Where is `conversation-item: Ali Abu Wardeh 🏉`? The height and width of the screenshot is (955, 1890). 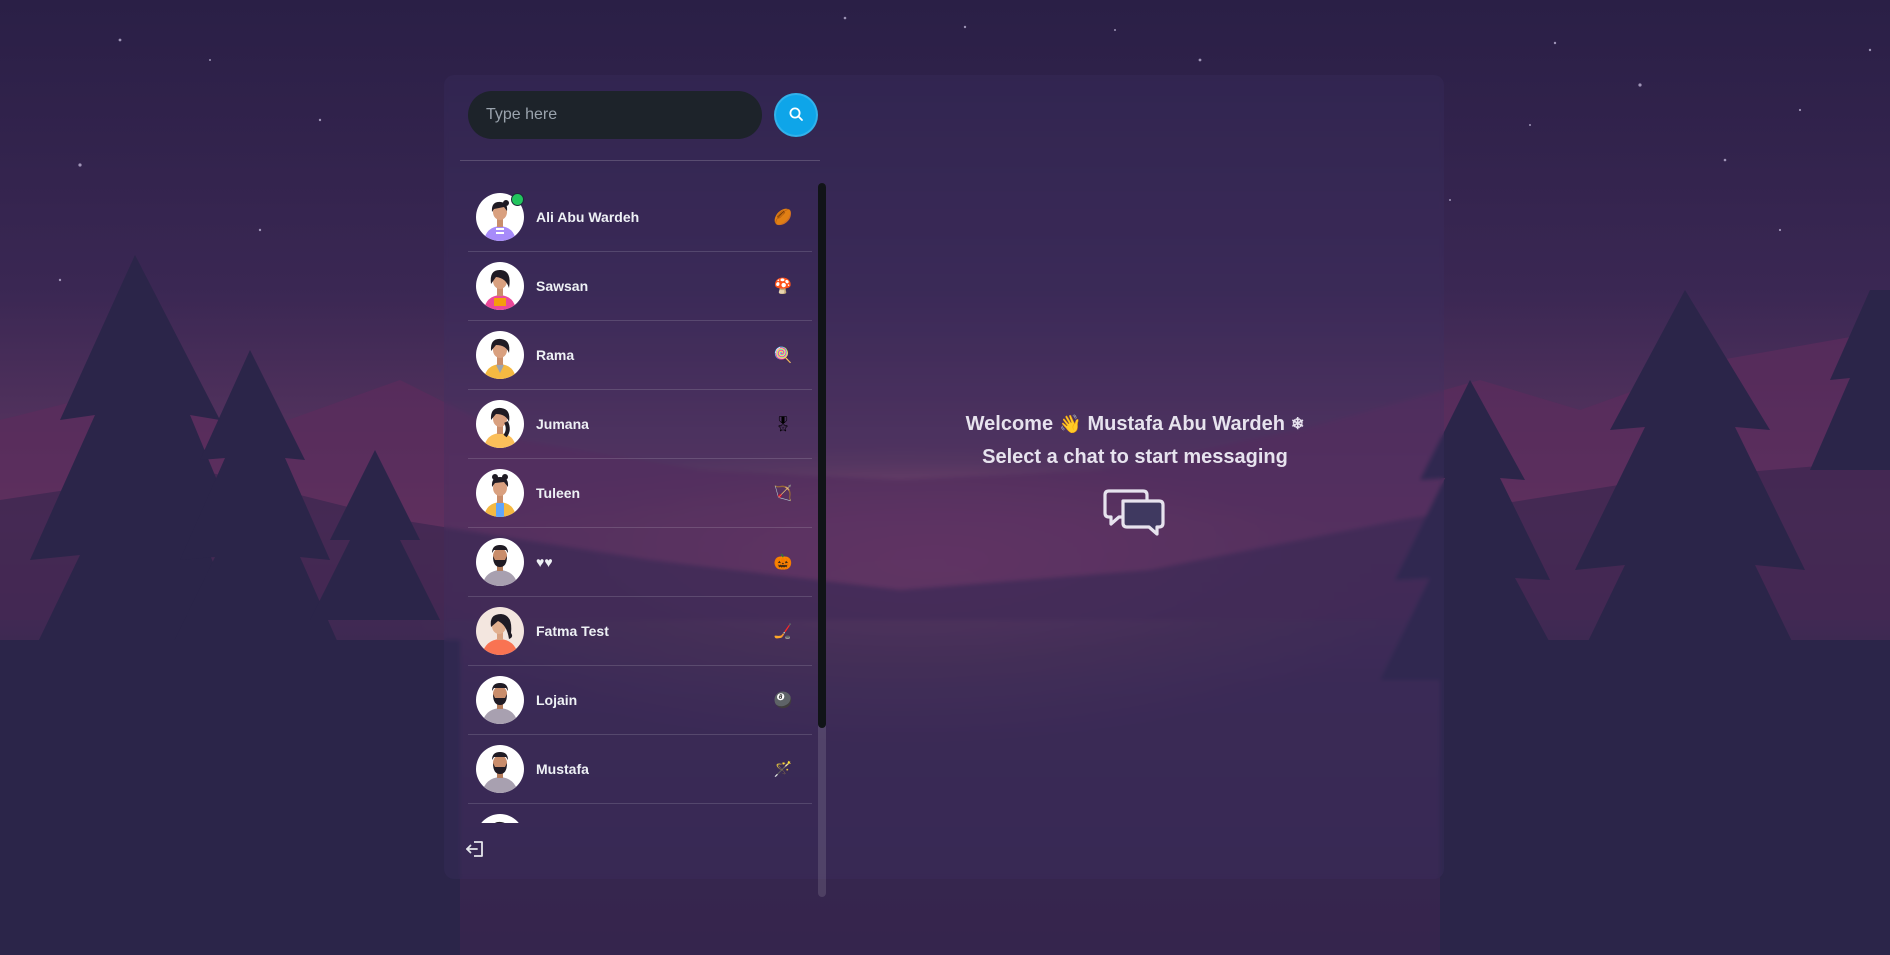 conversation-item: Ali Abu Wardeh 🏉 is located at coordinates (640, 217).